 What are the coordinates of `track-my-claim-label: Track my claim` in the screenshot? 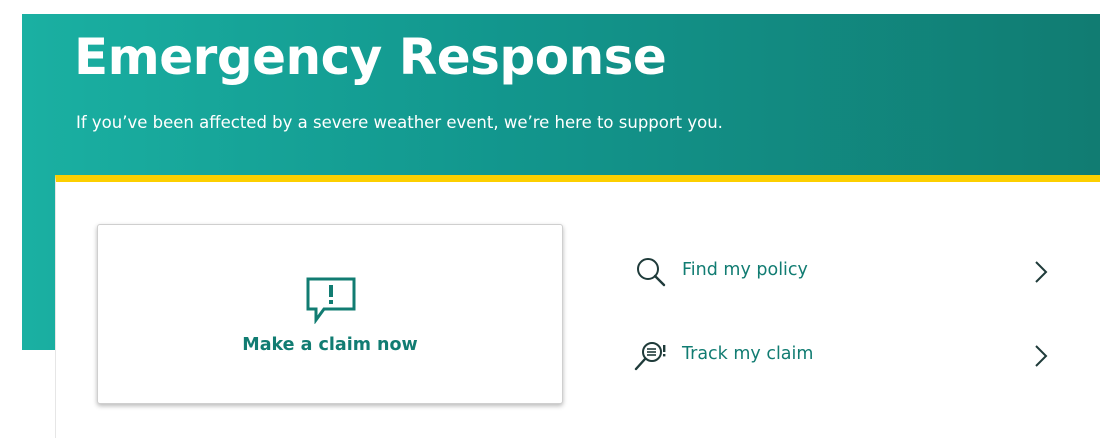 It's located at (748, 354).